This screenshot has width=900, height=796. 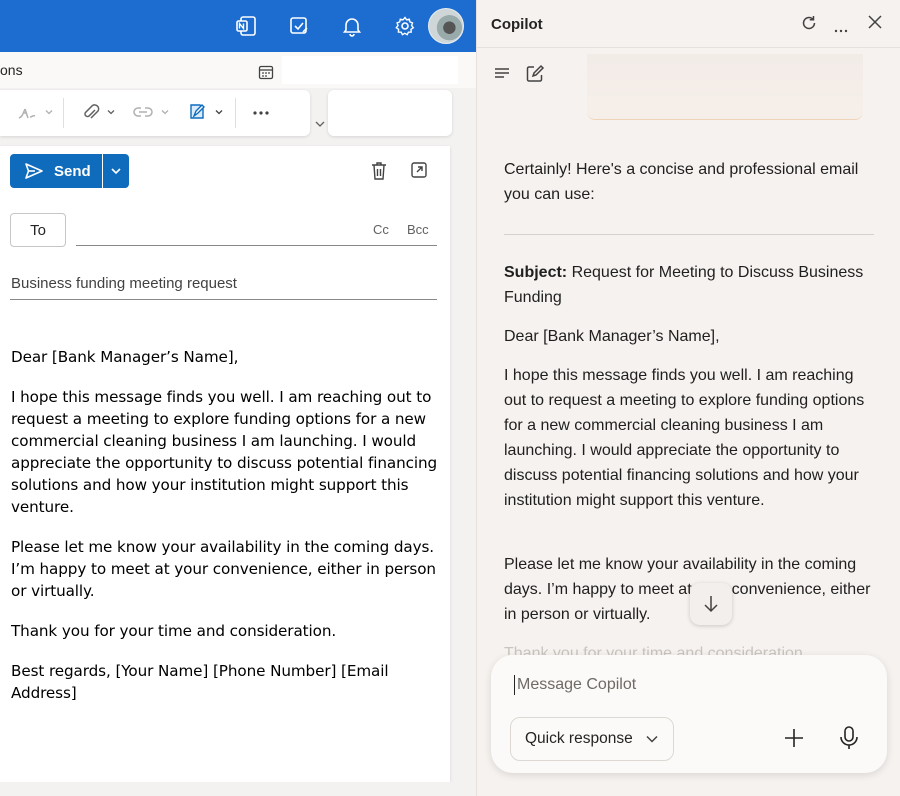 I want to click on scroll-to-bottom-button, so click(x=711, y=604).